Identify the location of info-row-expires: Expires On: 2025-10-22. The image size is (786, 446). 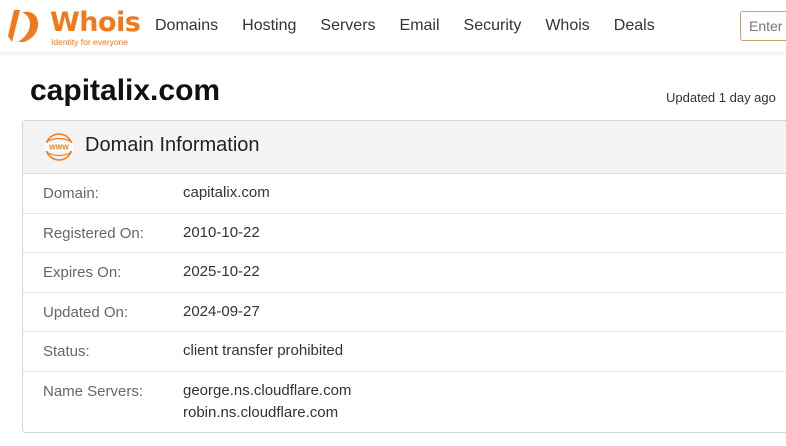
(404, 273).